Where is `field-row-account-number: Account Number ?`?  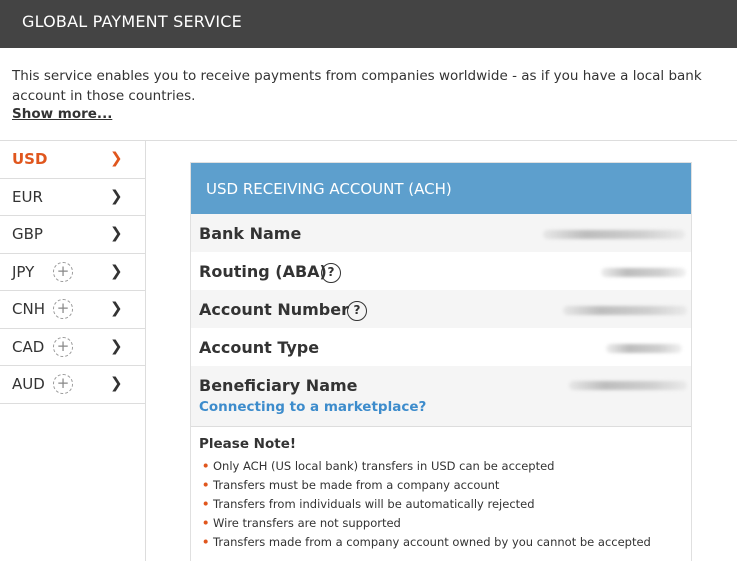 field-row-account-number: Account Number ? is located at coordinates (441, 309).